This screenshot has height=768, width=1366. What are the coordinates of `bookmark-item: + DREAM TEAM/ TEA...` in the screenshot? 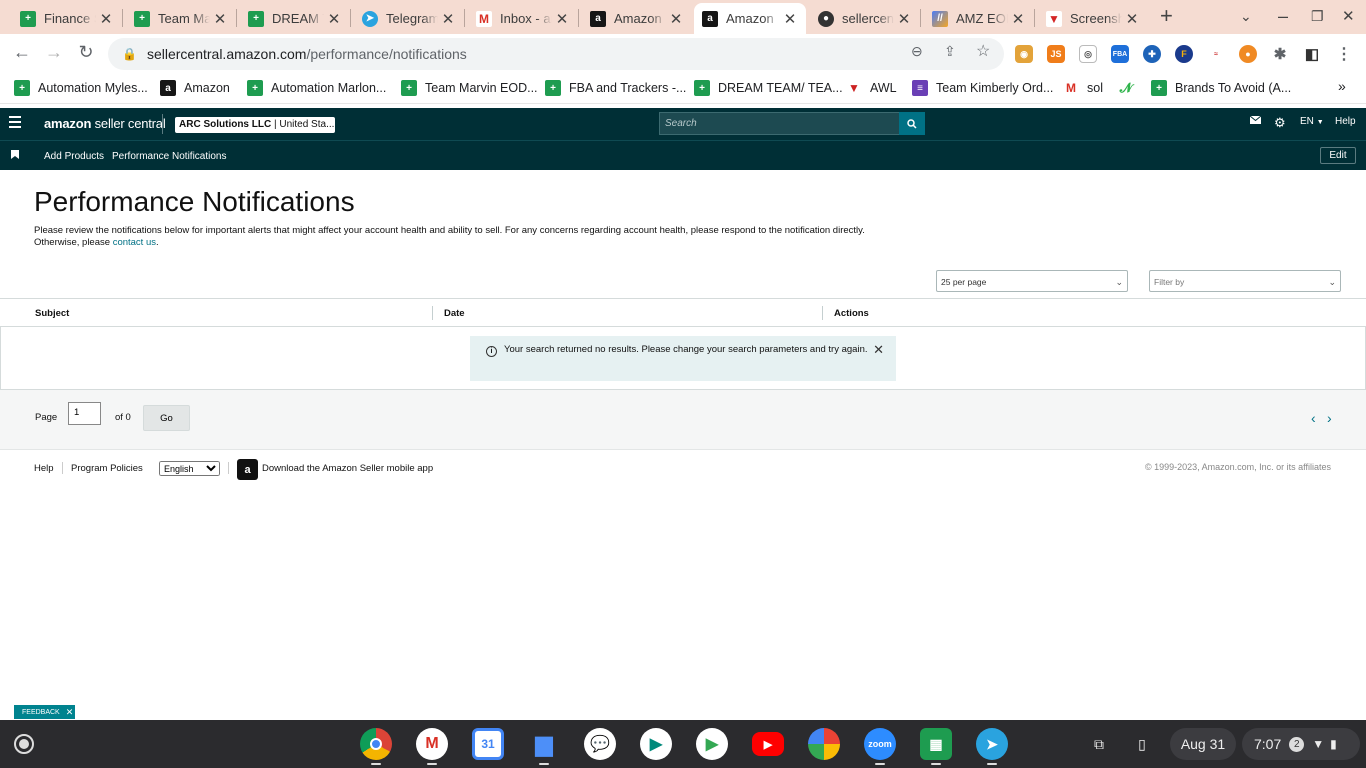 It's located at (768, 88).